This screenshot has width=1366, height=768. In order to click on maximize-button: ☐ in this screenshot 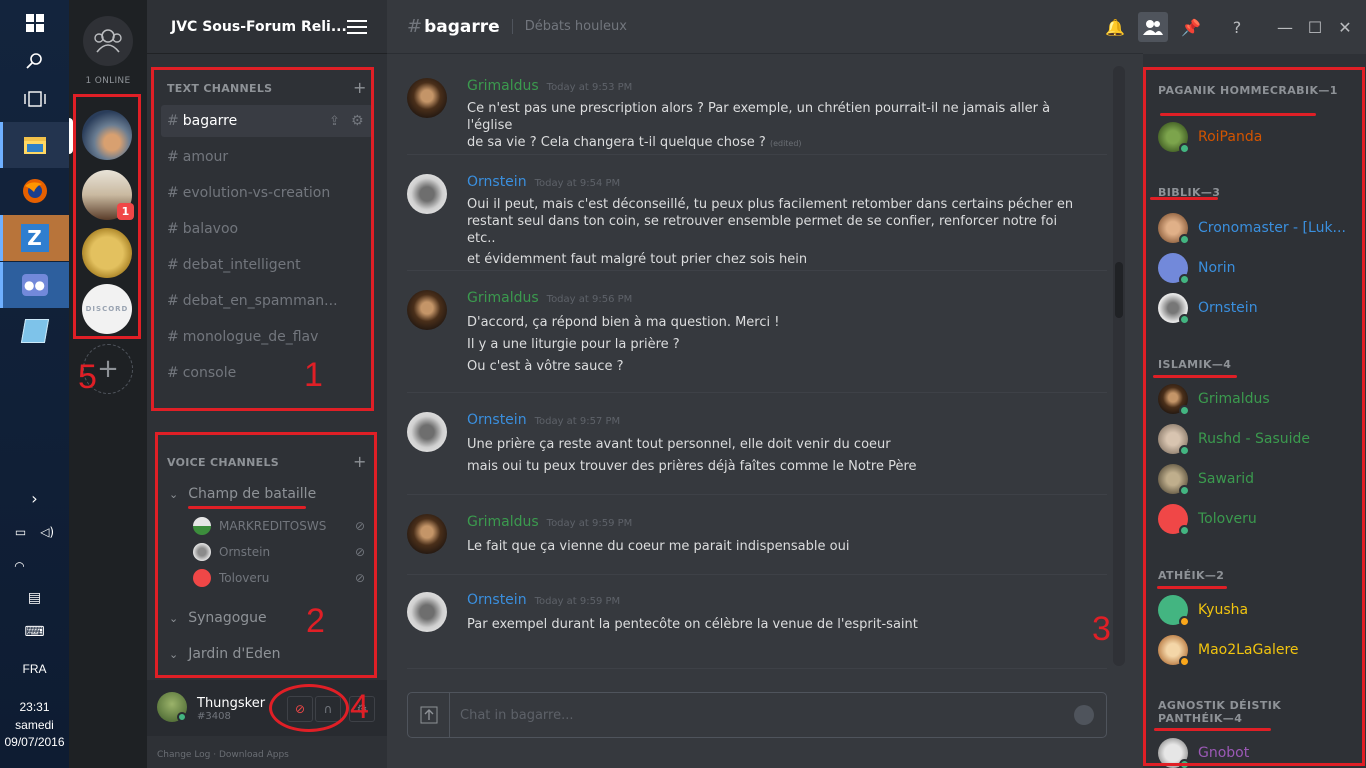, I will do `click(1315, 27)`.